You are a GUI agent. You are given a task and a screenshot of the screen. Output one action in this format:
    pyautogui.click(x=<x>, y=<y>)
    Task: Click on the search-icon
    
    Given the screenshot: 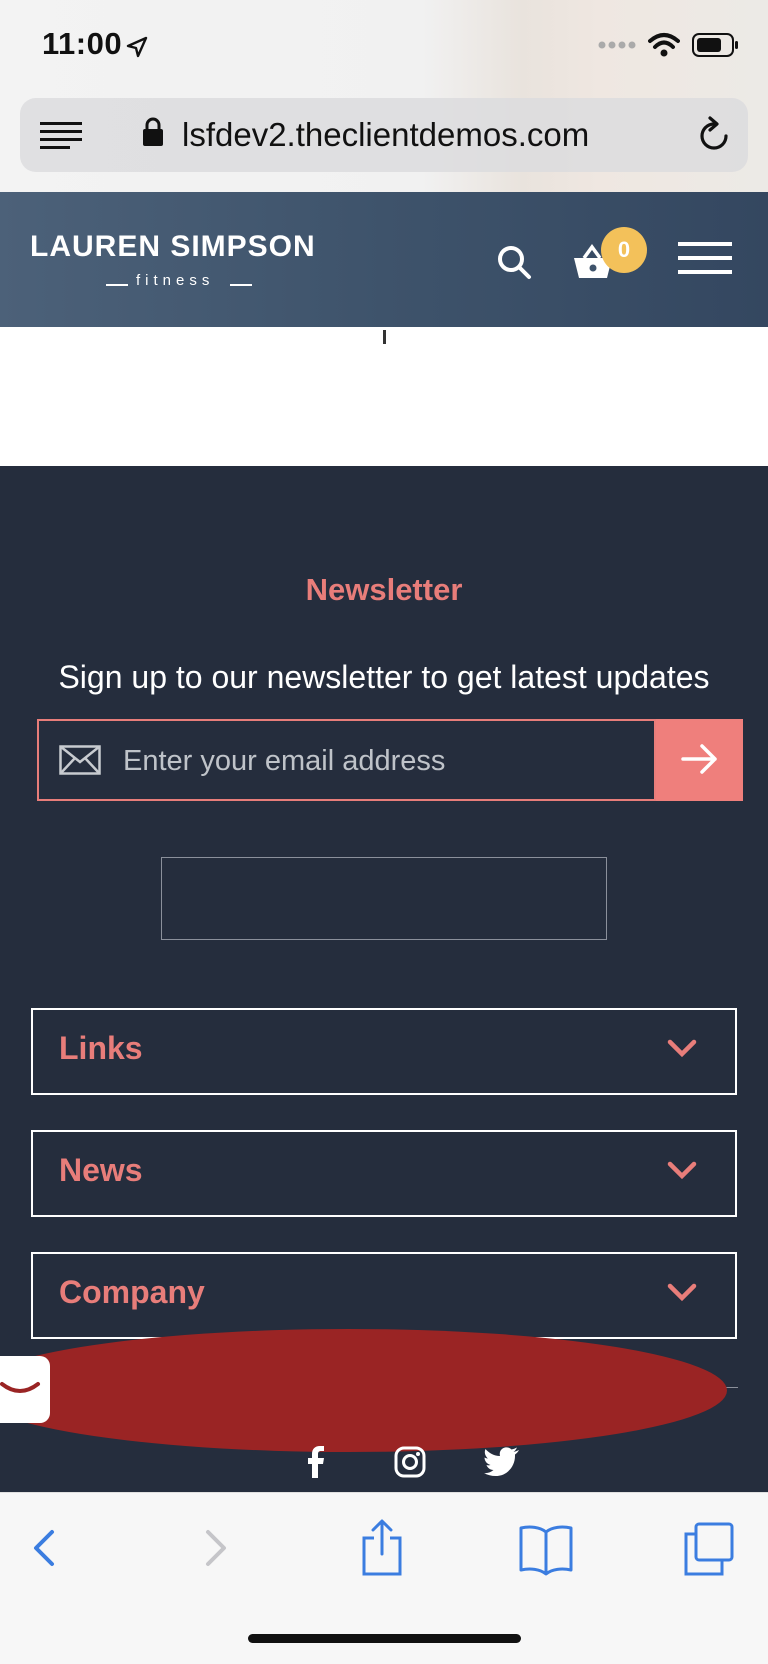 What is the action you would take?
    pyautogui.click(x=514, y=262)
    